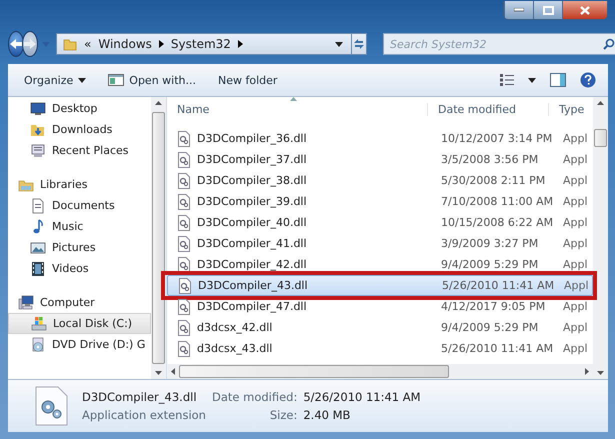 This screenshot has width=615, height=439. Describe the element at coordinates (144, 415) in the screenshot. I see `file-type: Application extension` at that location.